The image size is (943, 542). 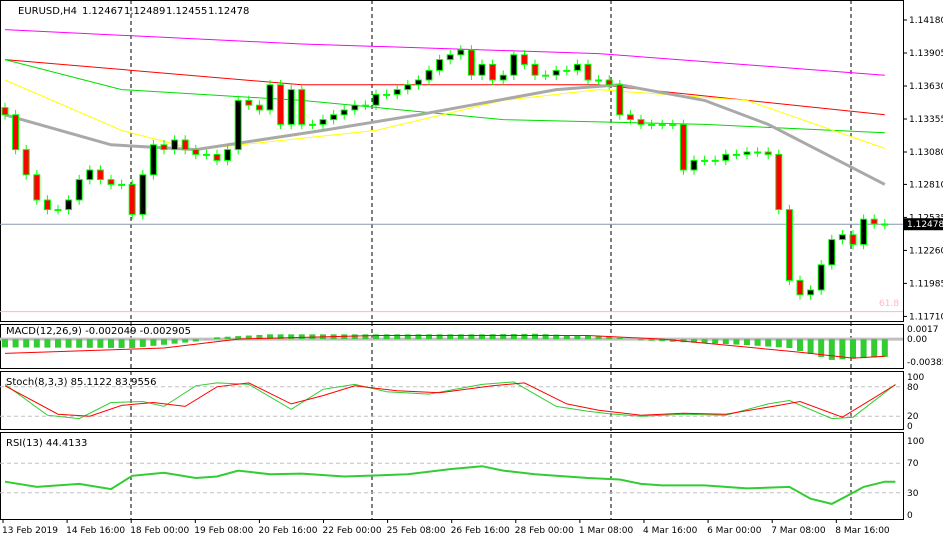 I want to click on price-tick-label: 1.11985, so click(x=926, y=284).